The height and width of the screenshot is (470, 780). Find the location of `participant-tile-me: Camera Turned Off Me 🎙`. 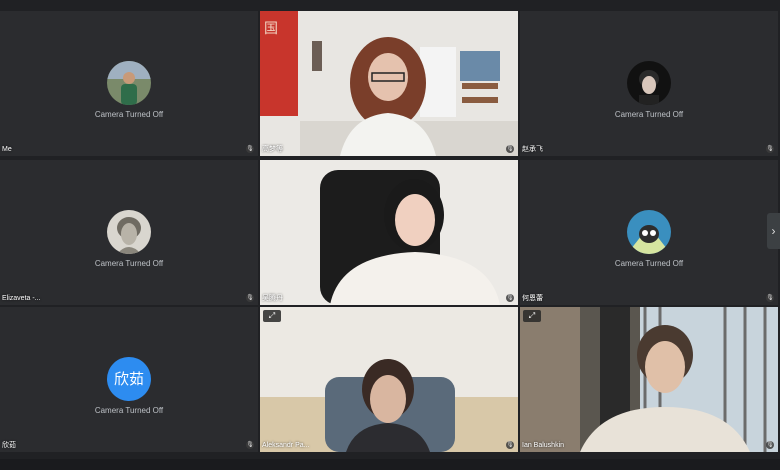

participant-tile-me: Camera Turned Off Me 🎙 is located at coordinates (129, 83).